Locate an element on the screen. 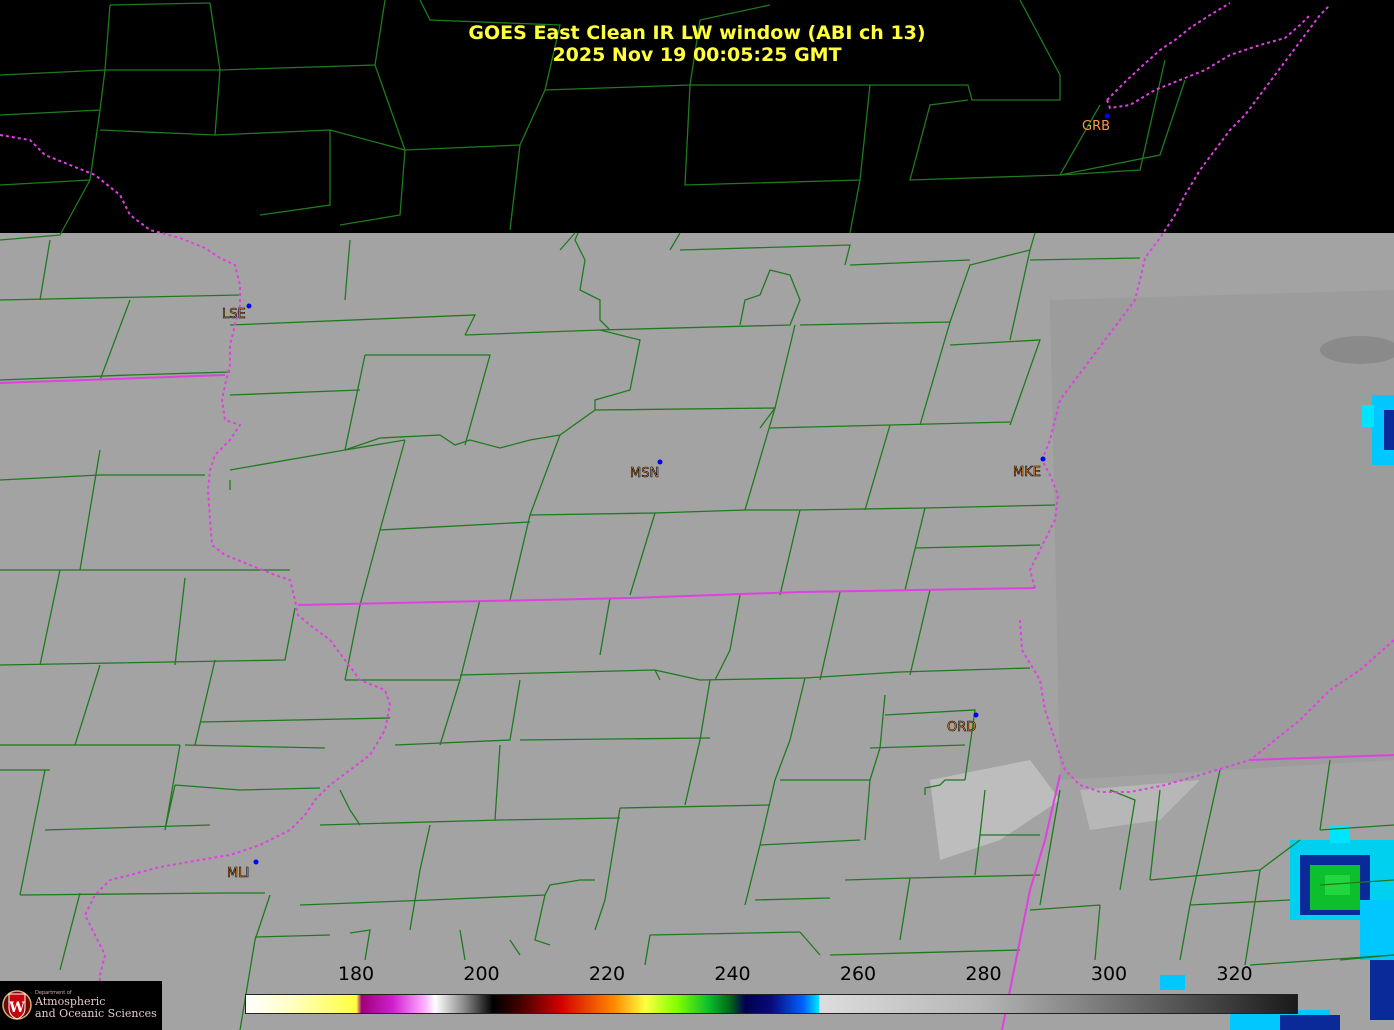  station-label: GRB is located at coordinates (1096, 126).